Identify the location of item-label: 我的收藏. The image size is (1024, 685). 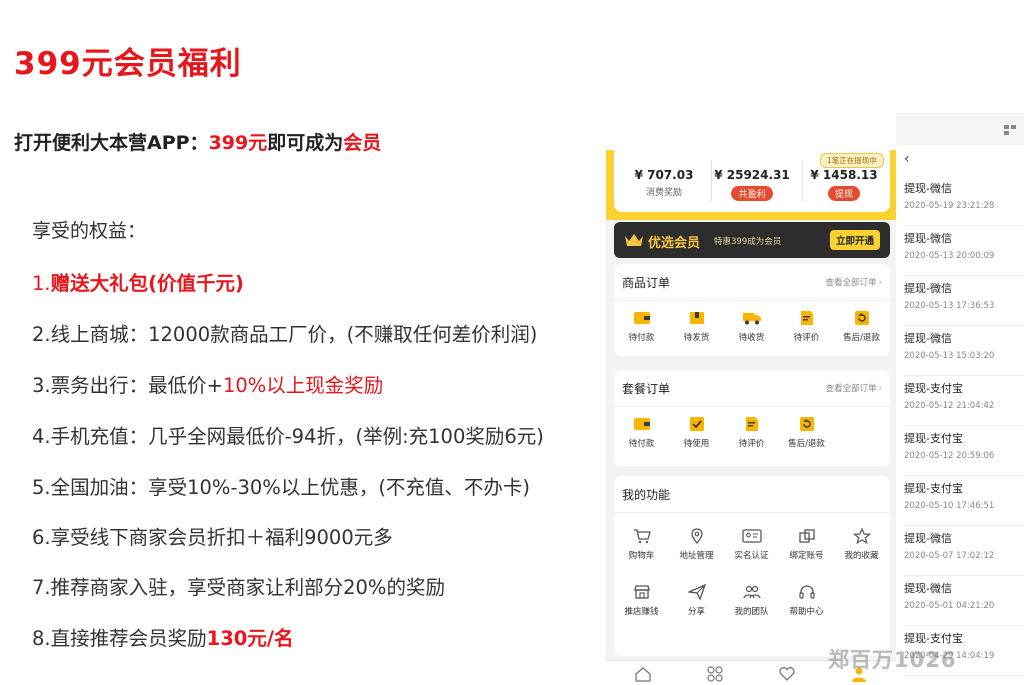
(861, 556).